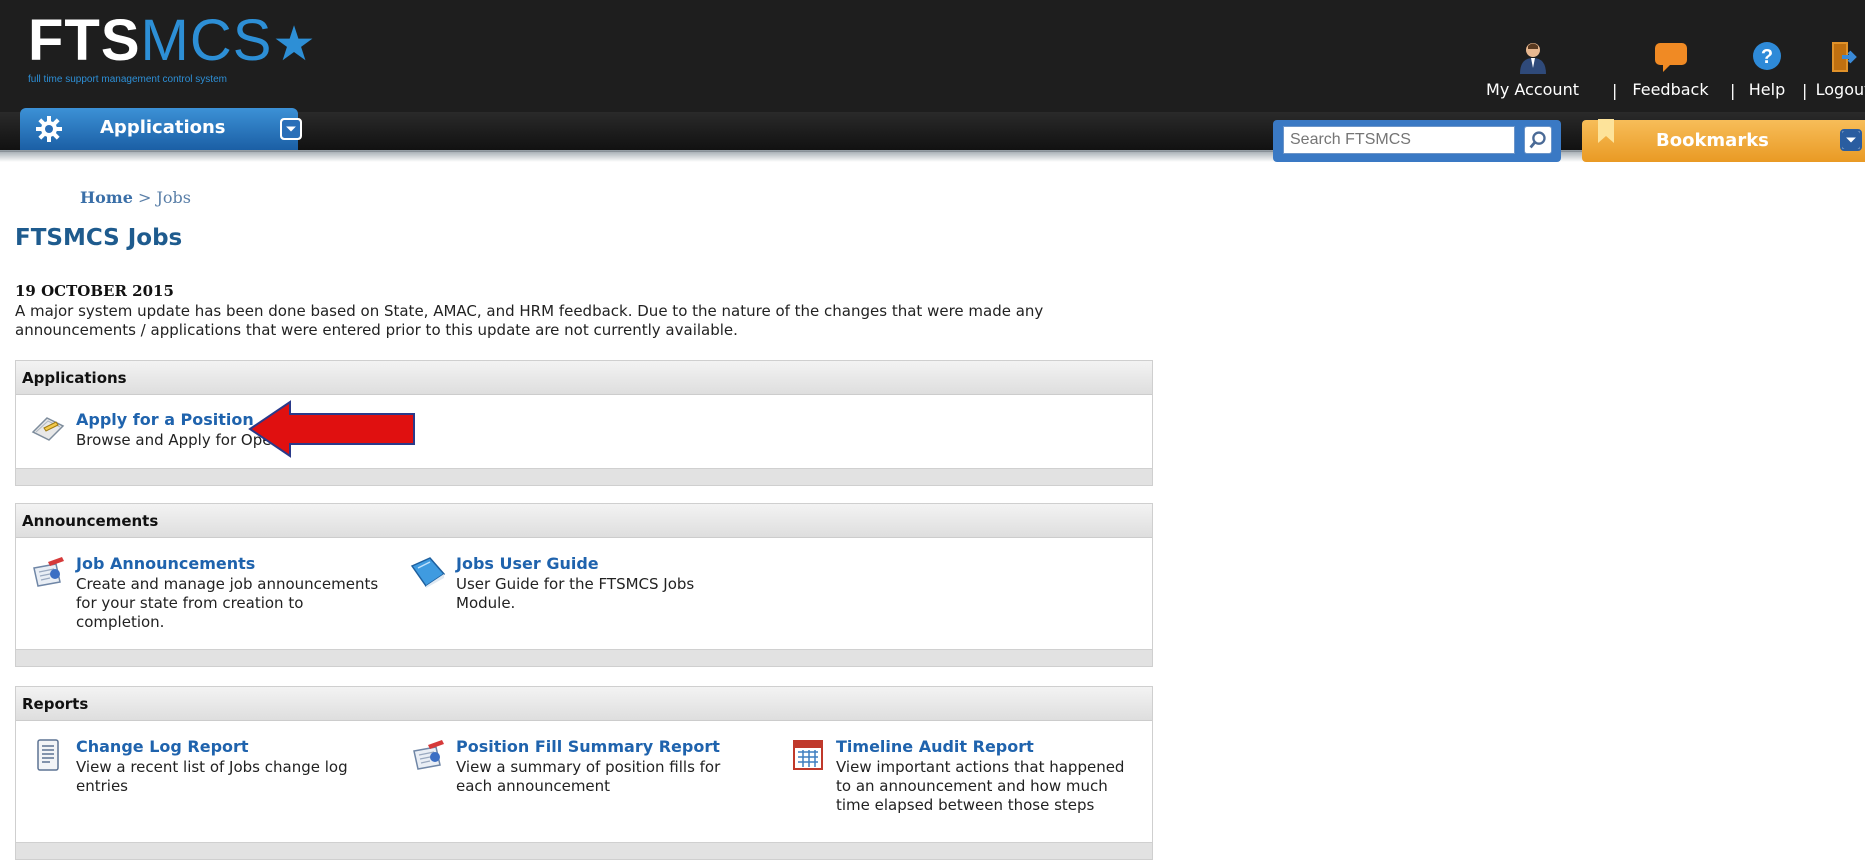 The height and width of the screenshot is (860, 1865). I want to click on bookmarks-menu-button: Bookmarks, so click(1723, 140).